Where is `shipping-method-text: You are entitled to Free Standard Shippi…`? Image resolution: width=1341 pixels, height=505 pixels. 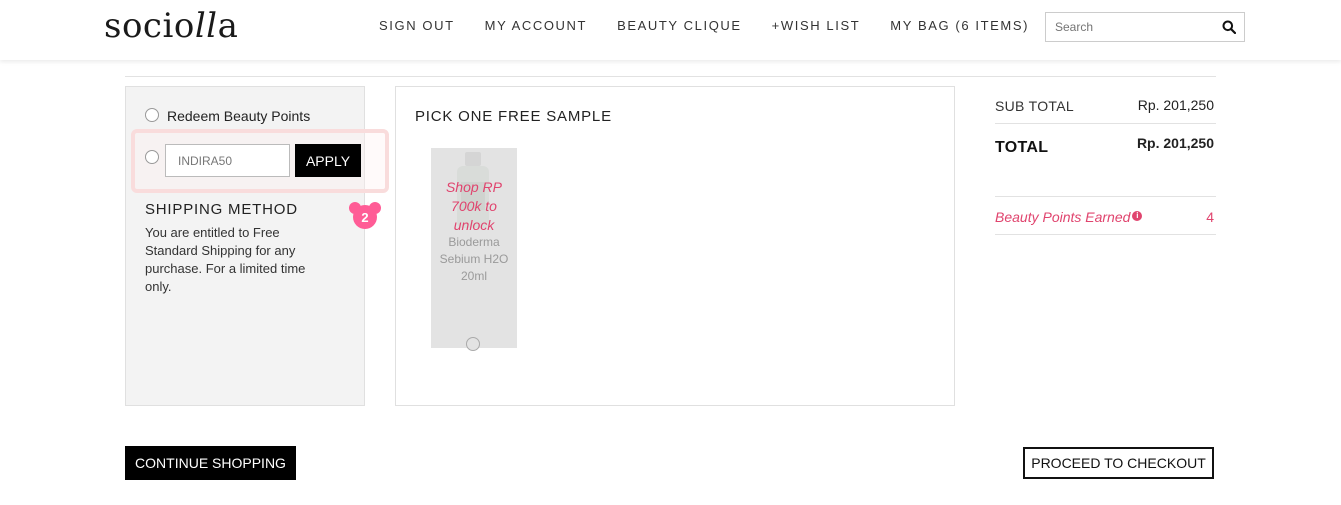
shipping-method-text: You are entitled to Free Standard Shippi… is located at coordinates (225, 259).